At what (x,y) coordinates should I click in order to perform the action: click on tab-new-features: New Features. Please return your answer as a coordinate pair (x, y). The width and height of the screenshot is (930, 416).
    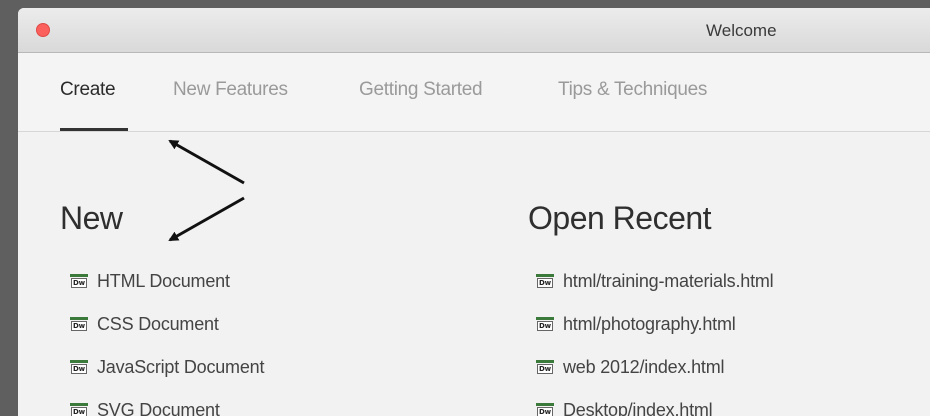
    Looking at the image, I should click on (230, 90).